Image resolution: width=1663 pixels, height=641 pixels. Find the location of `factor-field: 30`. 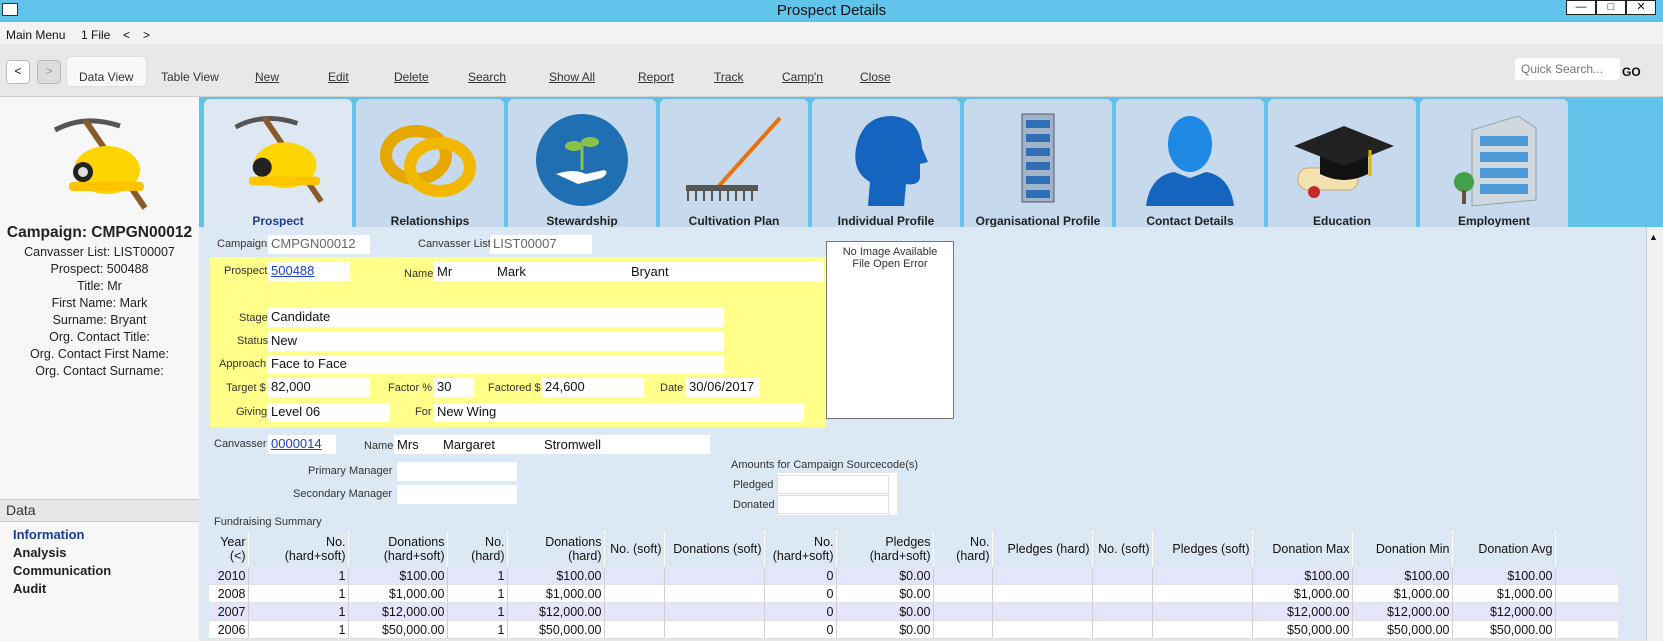

factor-field: 30 is located at coordinates (454, 387).